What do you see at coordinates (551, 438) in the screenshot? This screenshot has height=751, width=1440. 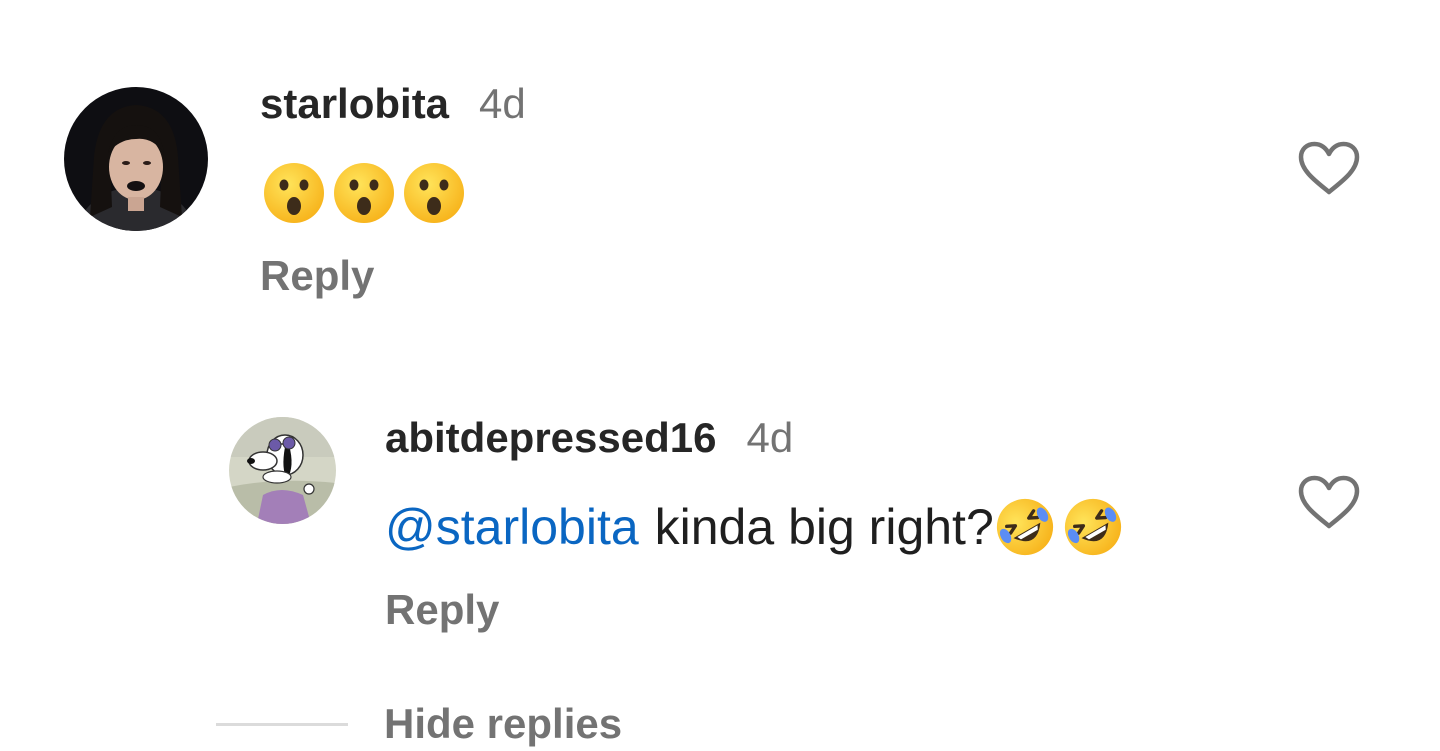 I see `reply-username: abitdepressed16` at bounding box center [551, 438].